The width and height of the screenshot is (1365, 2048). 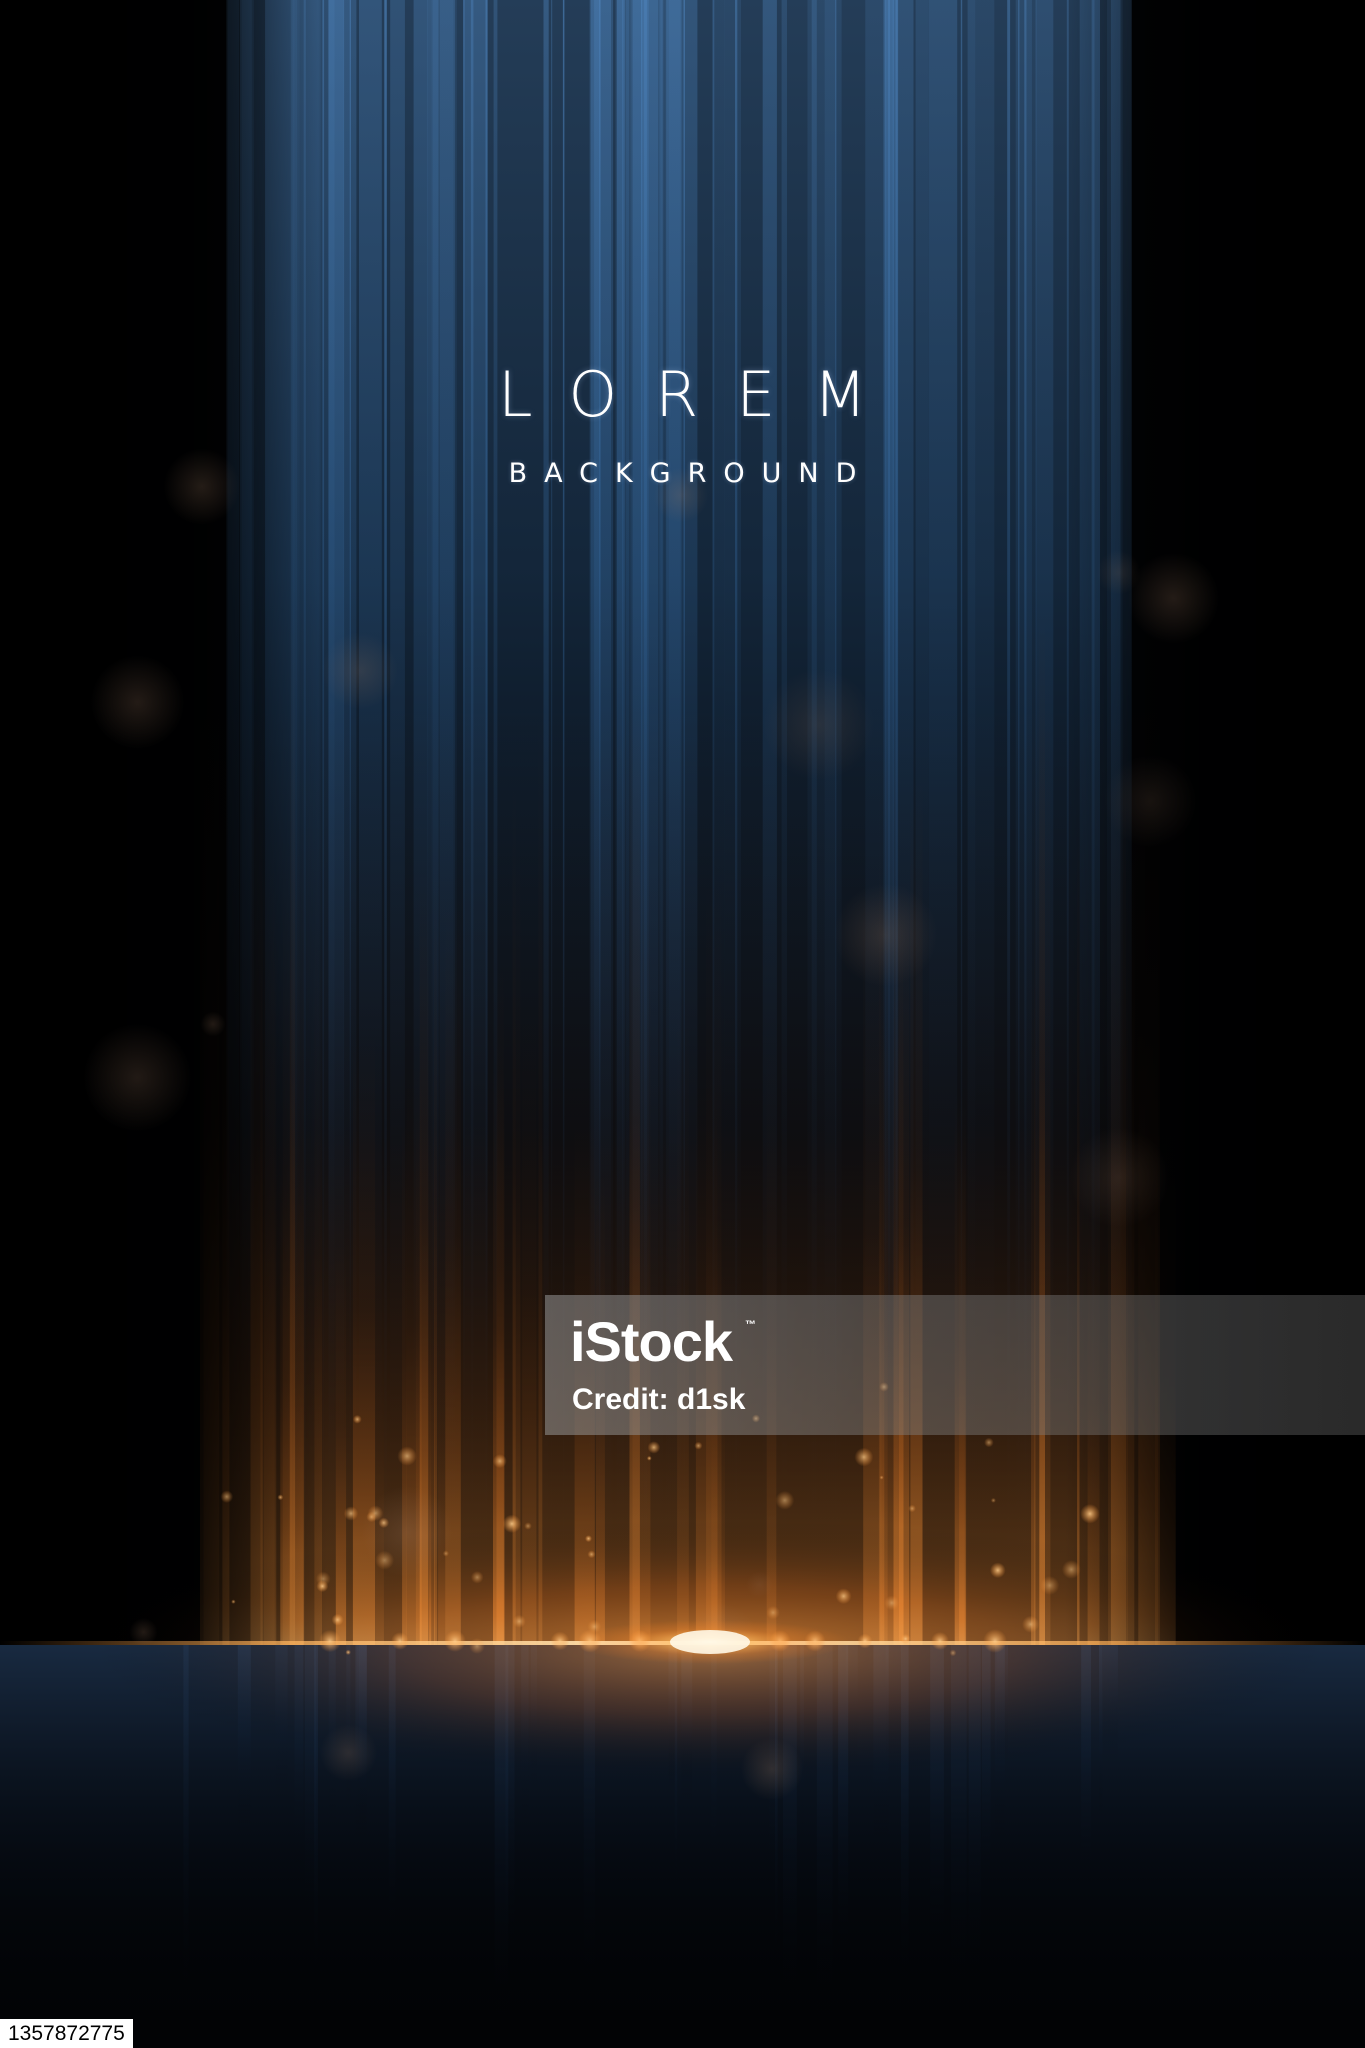 I want to click on watermark-brand-logo: iStock, so click(x=651, y=1341).